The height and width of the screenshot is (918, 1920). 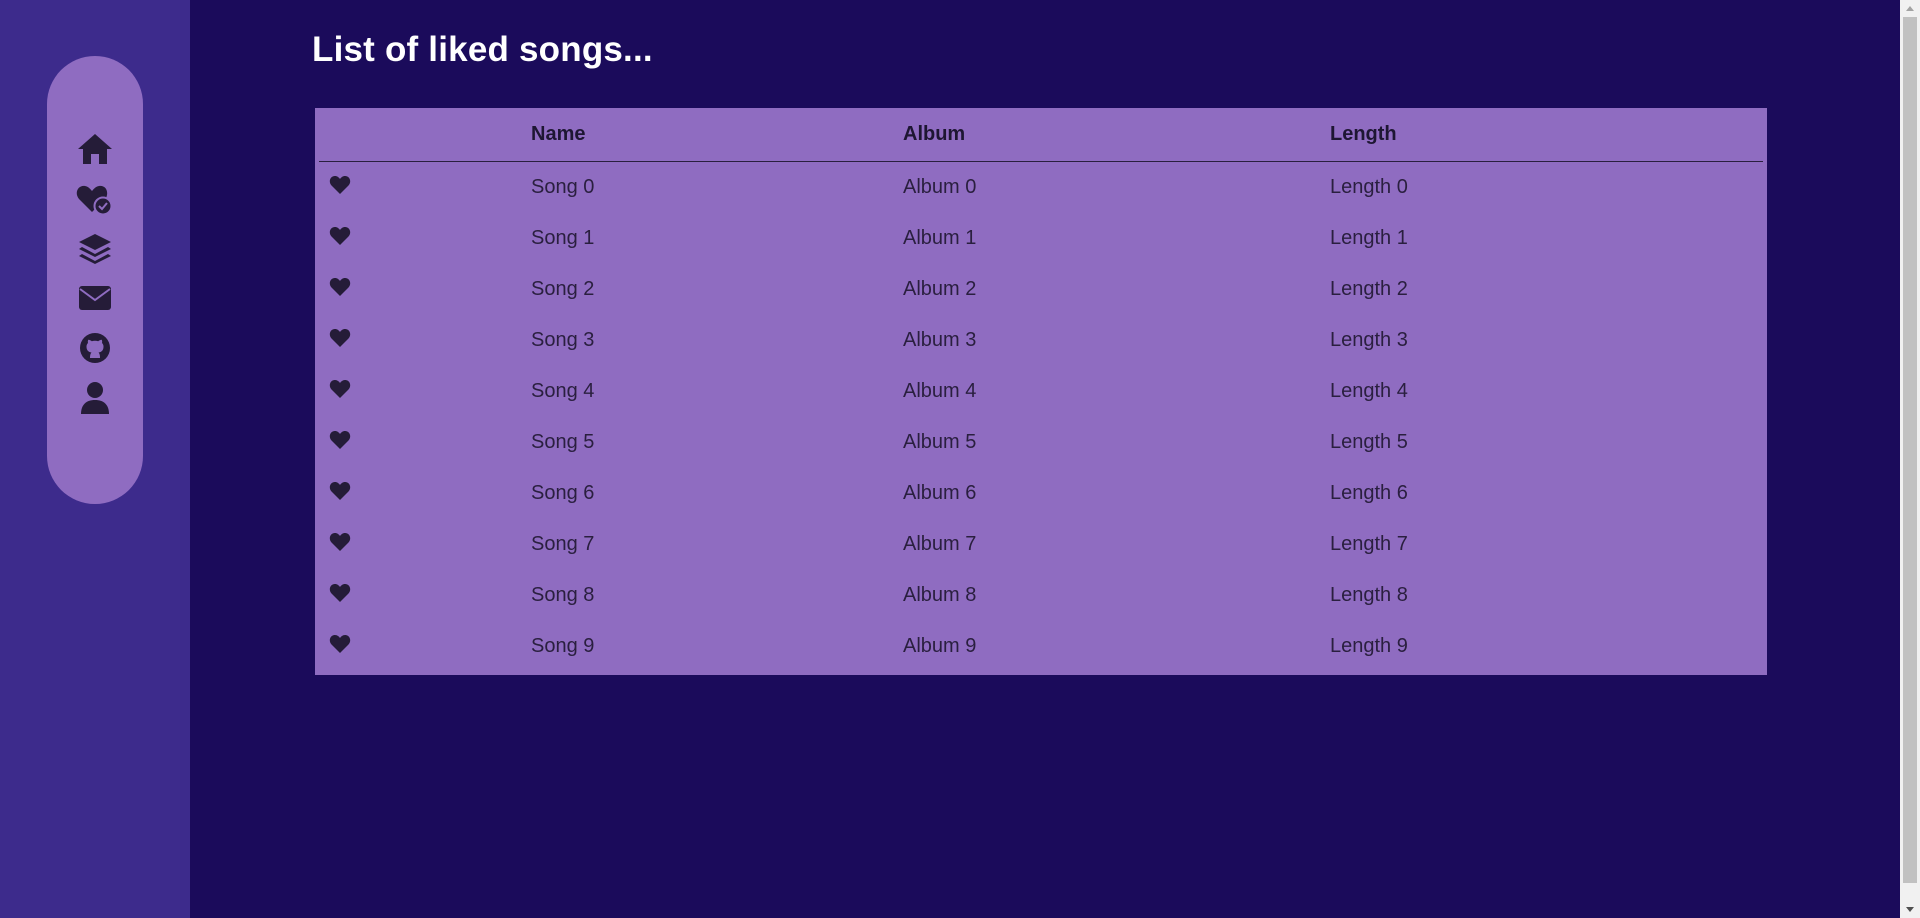 I want to click on table-row: Song 7 Album 7 Length 7, so click(x=1041, y=544).